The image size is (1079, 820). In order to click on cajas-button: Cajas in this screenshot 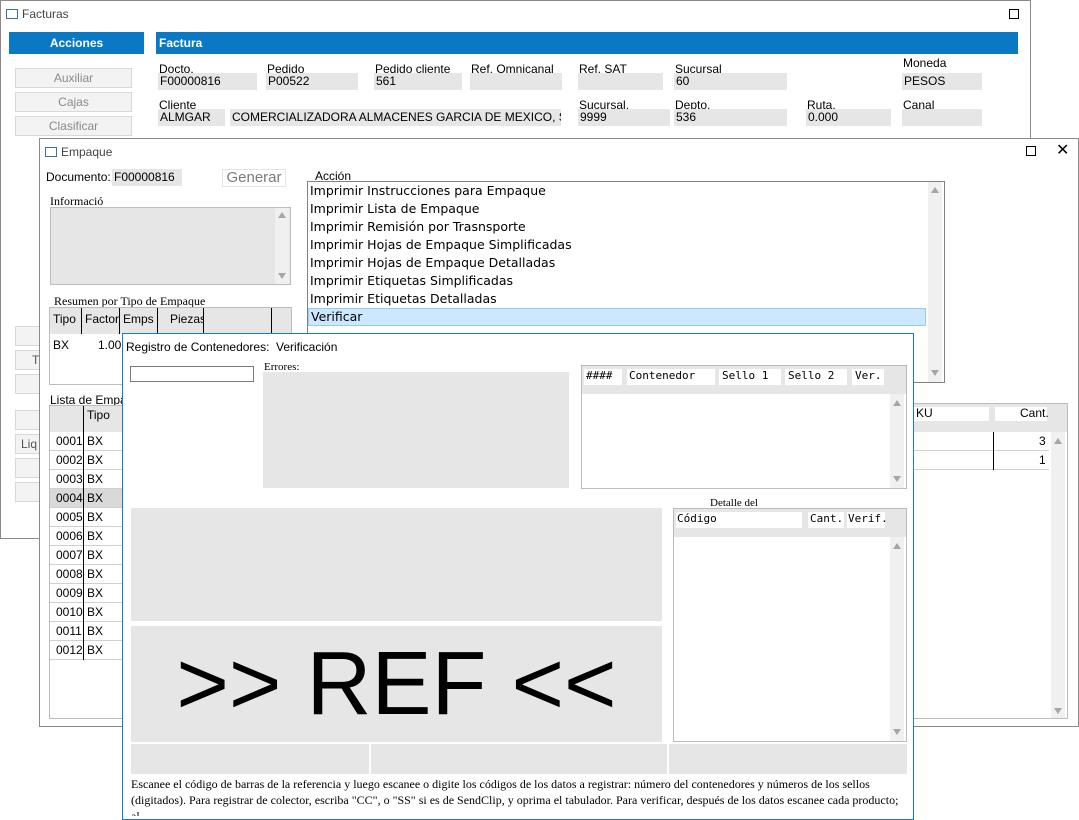, I will do `click(73, 102)`.